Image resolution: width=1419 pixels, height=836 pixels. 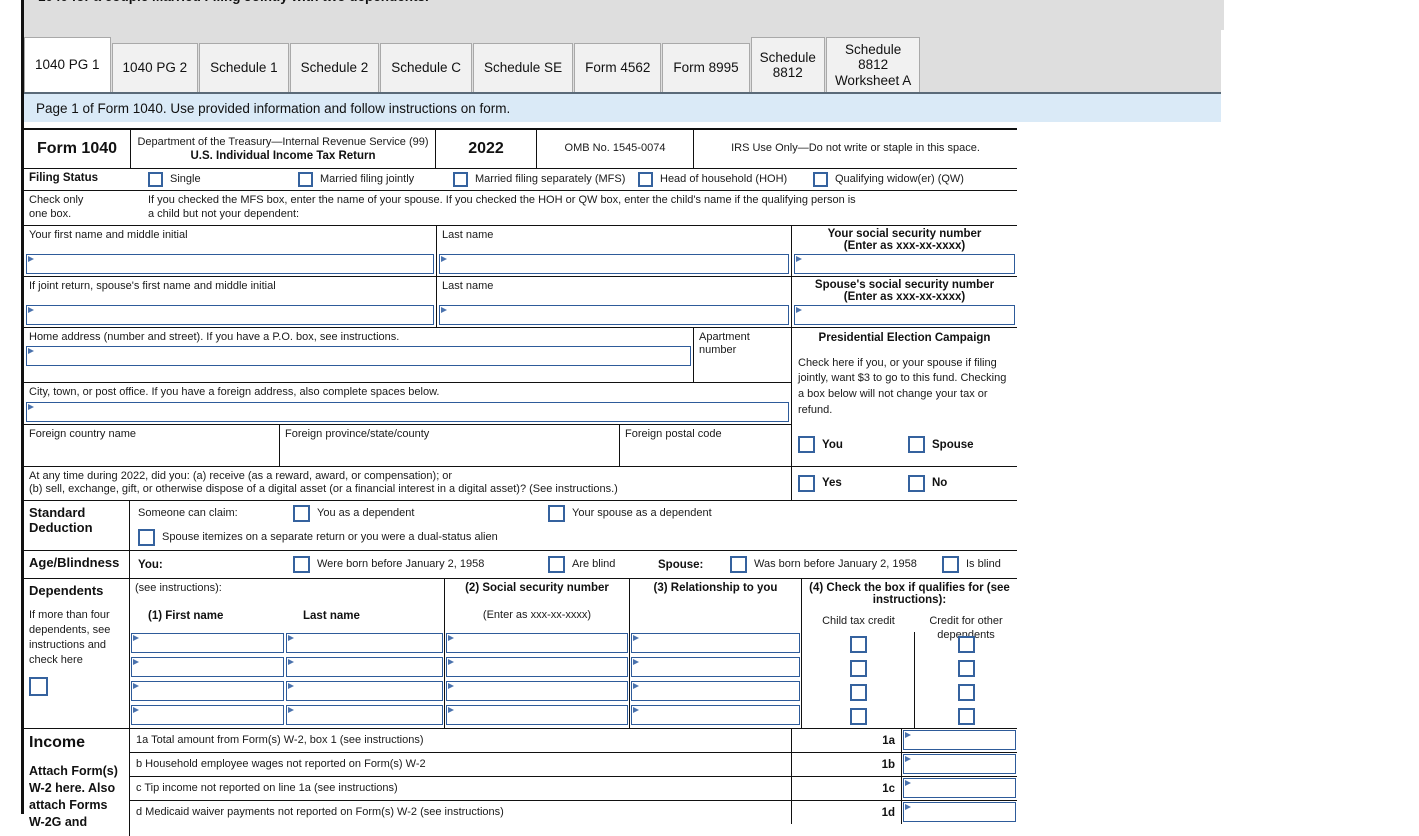 I want to click on checkbox-spouse-born-before-icon, so click(x=738, y=564).